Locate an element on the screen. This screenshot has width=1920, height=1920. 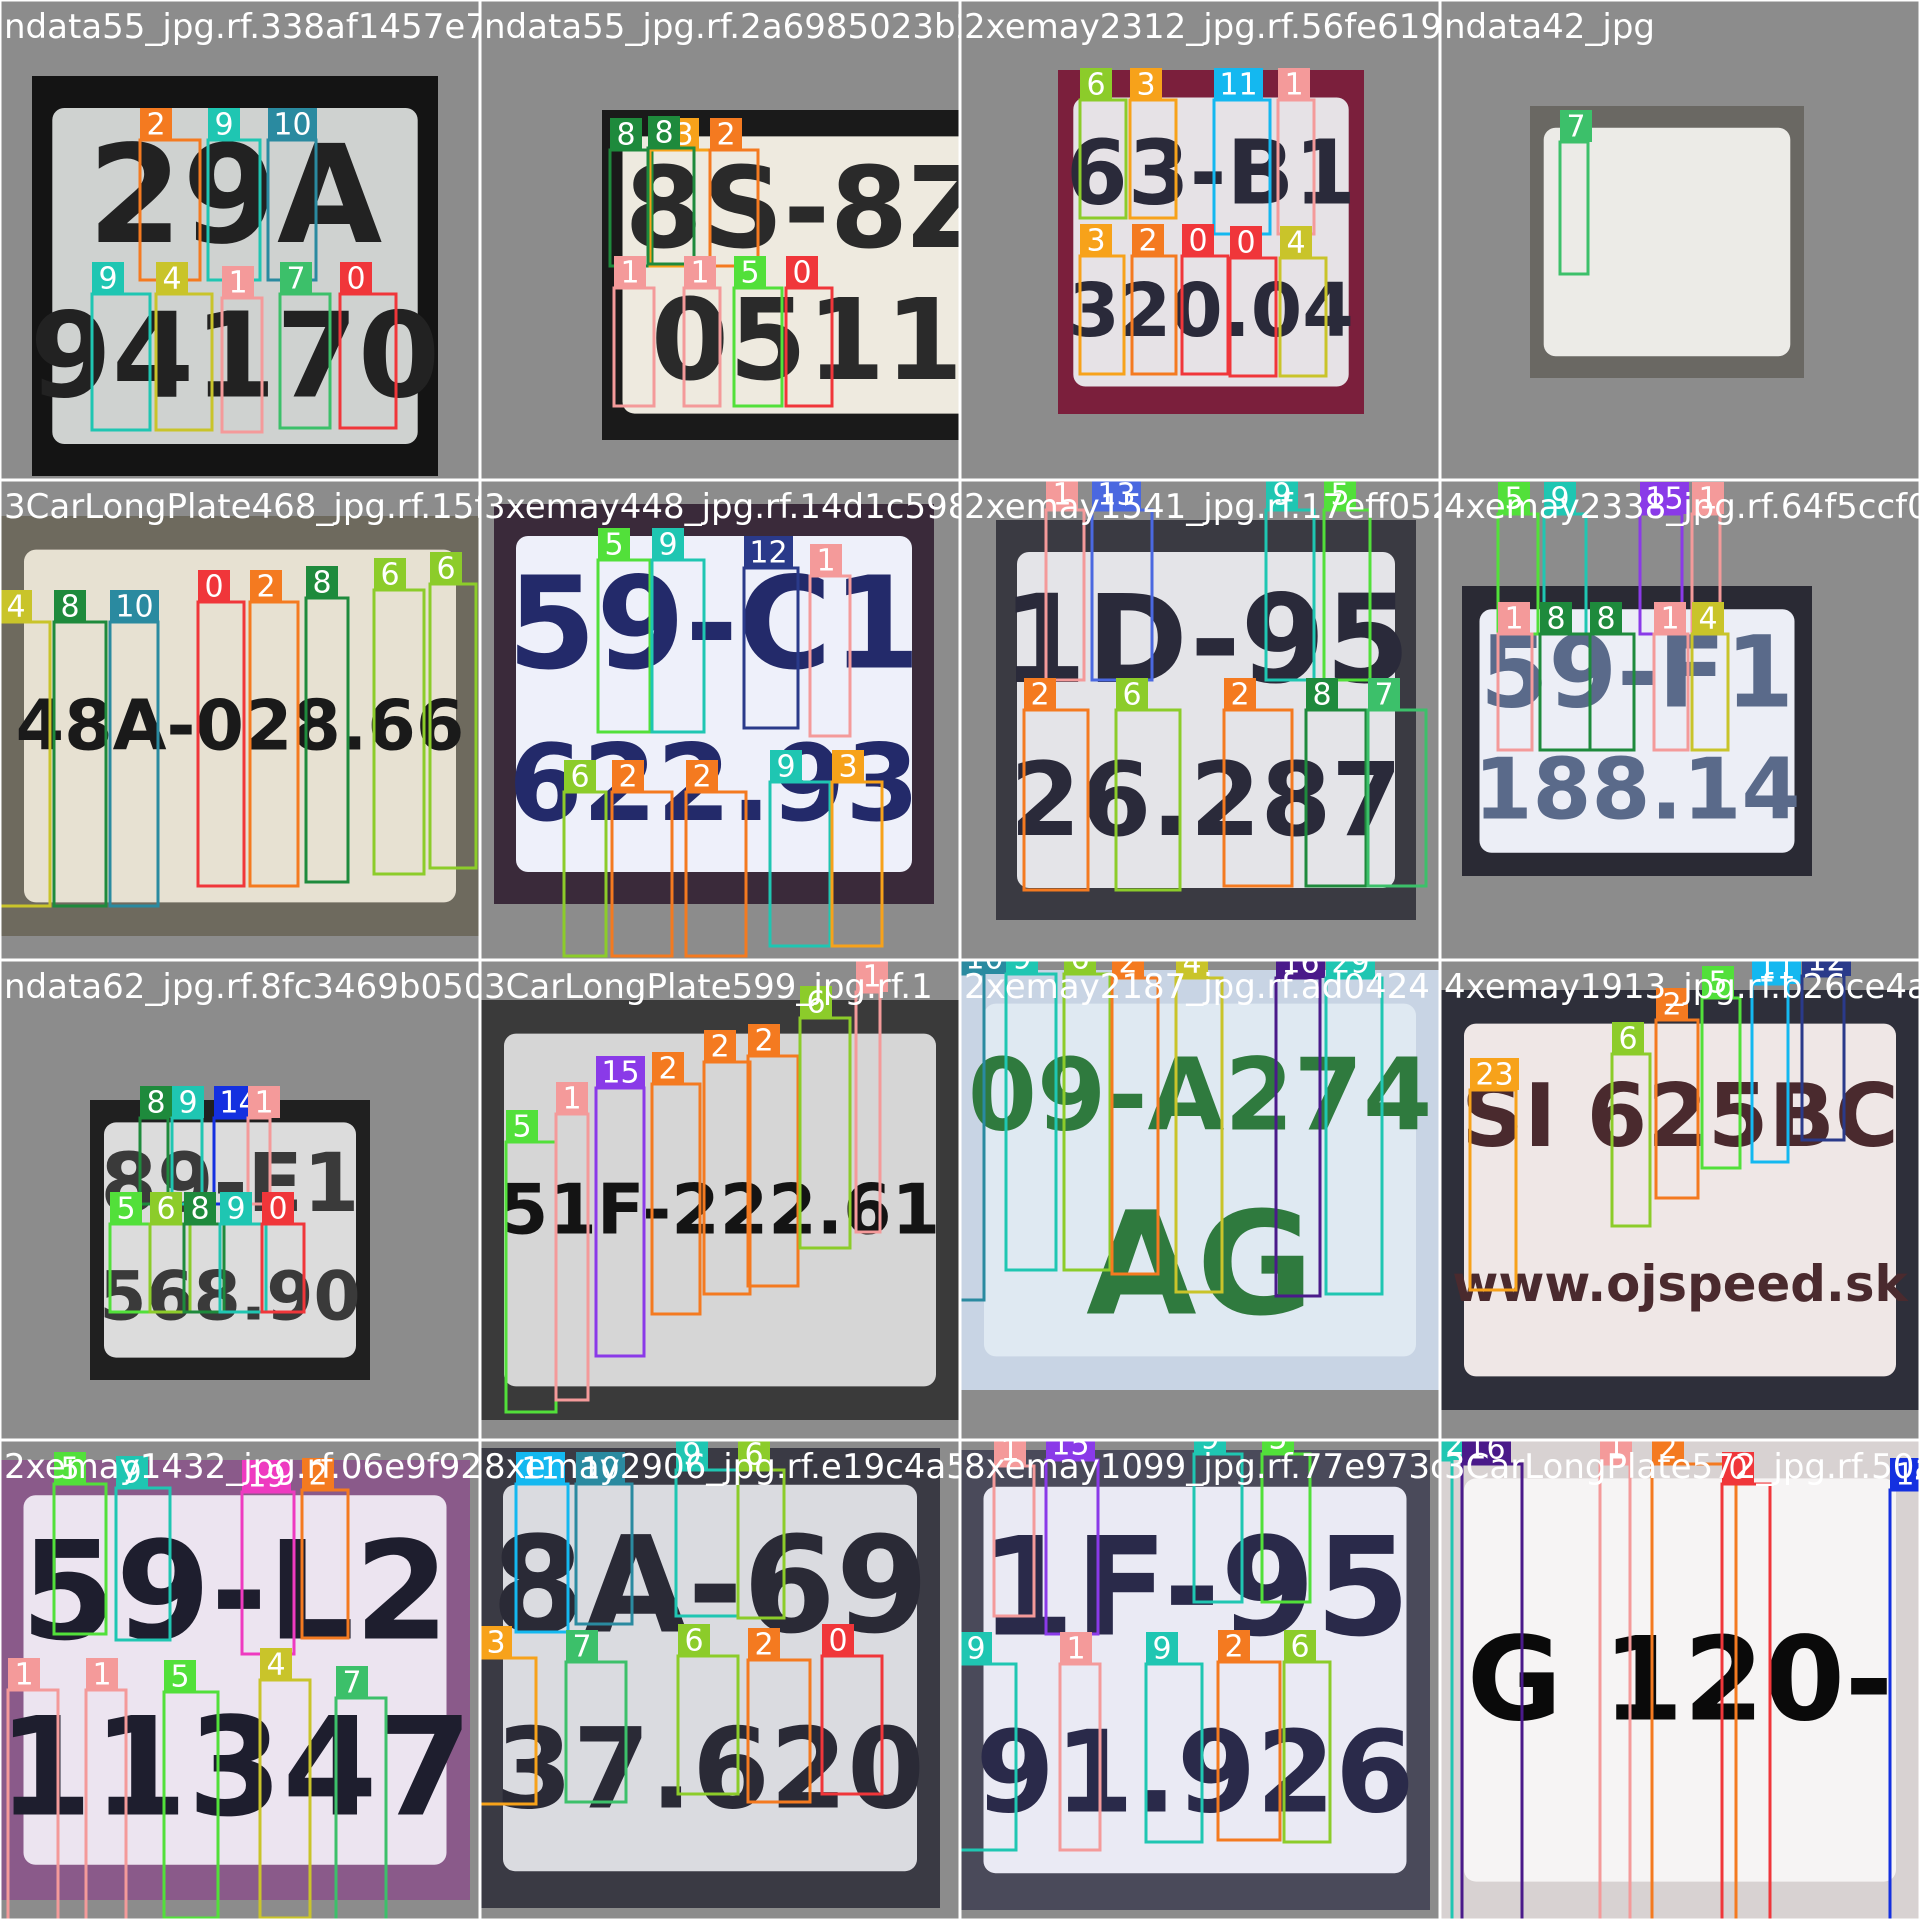
tile-filename: 3CarLongPlate599_jpg.rf.1 is located at coordinates (708, 987).